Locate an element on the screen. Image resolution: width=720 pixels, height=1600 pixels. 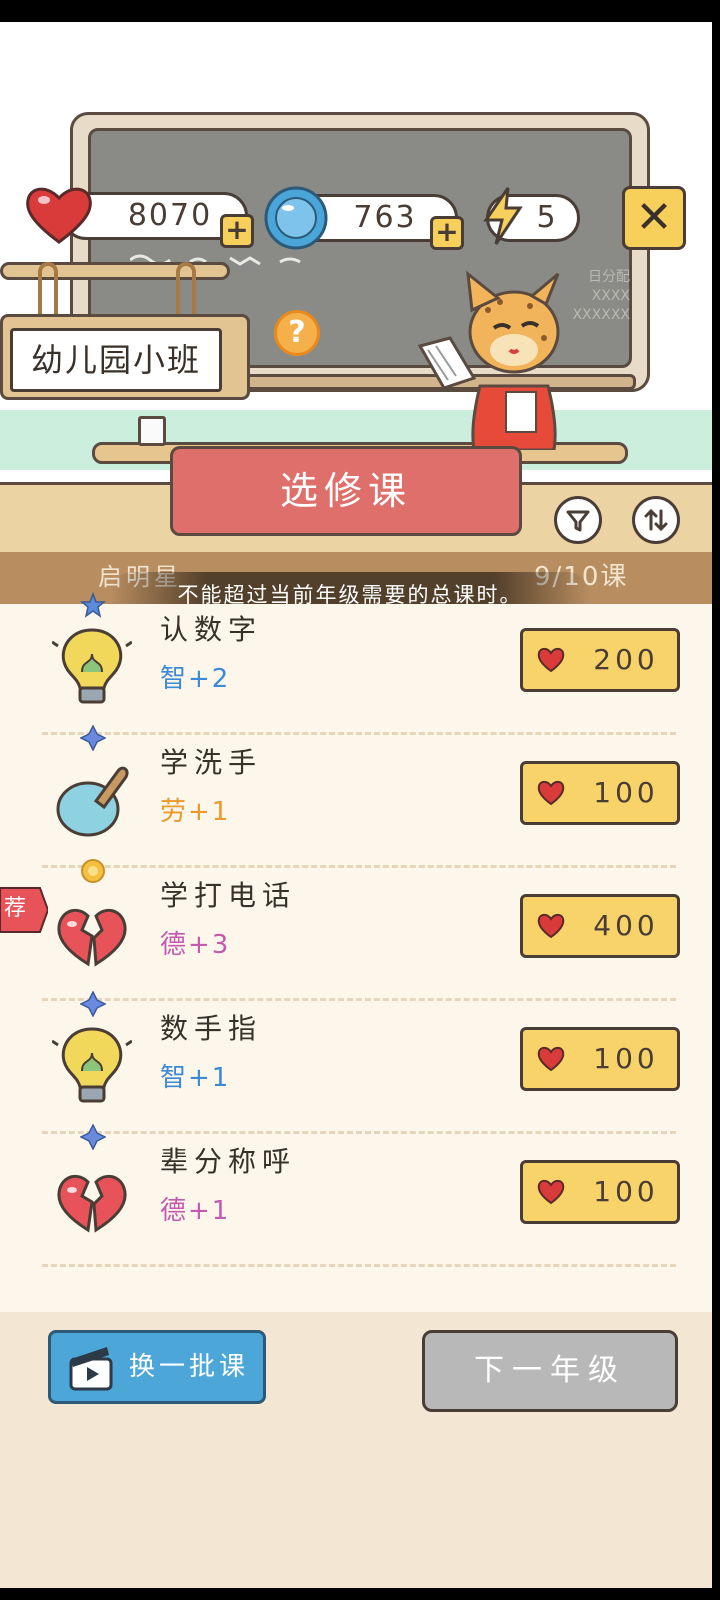
course-stat: 劳+1 is located at coordinates (195, 812).